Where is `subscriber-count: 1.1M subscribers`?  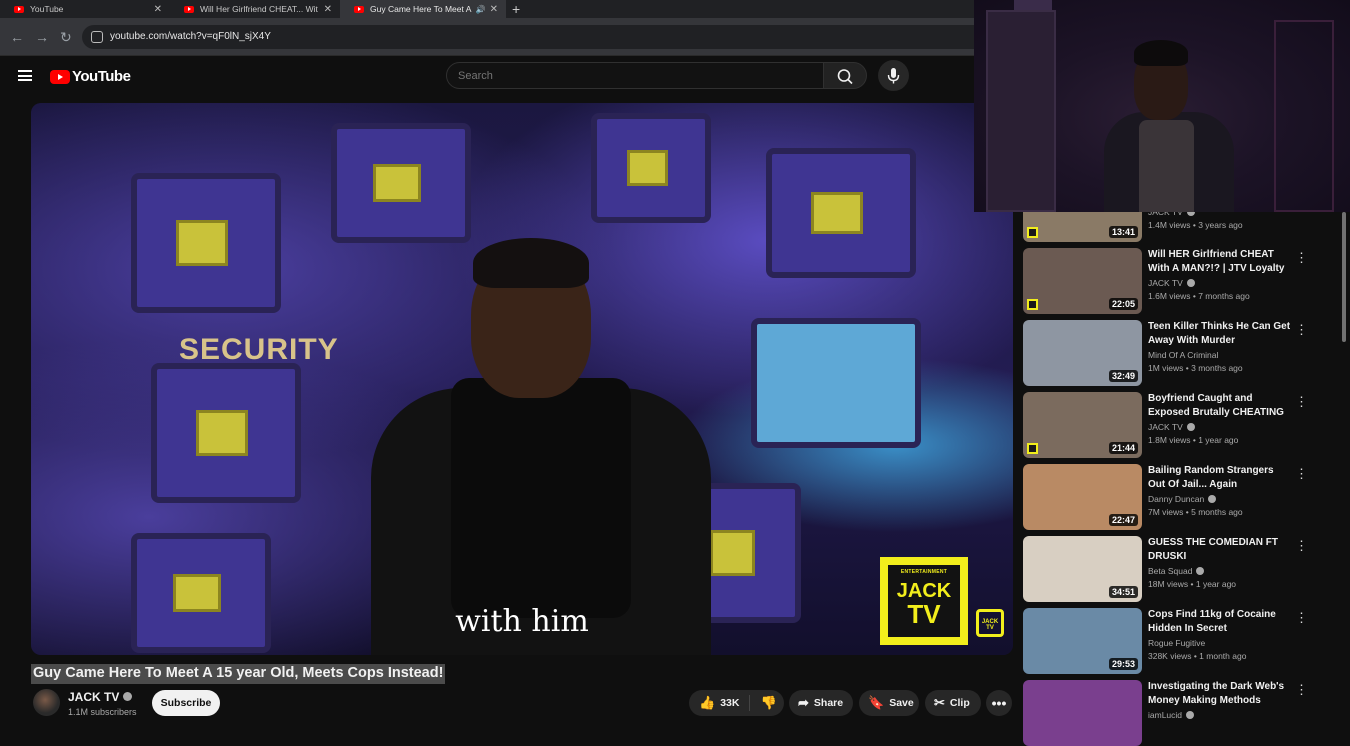 subscriber-count: 1.1M subscribers is located at coordinates (102, 712).